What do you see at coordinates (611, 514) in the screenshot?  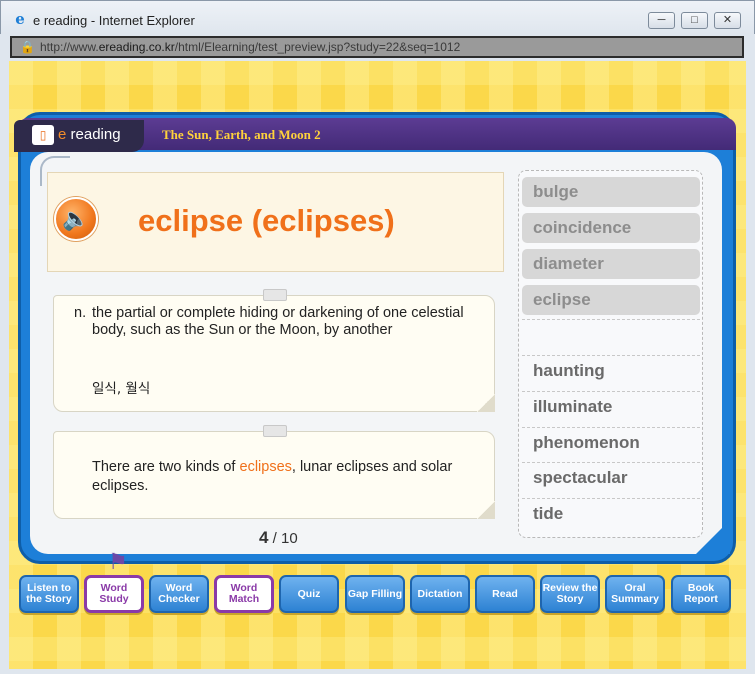 I see `word-list-item: tide` at bounding box center [611, 514].